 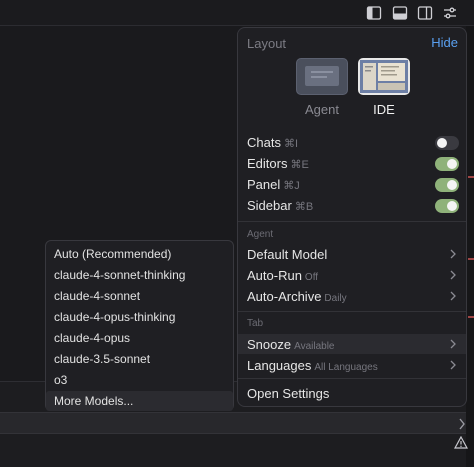 I want to click on sidebar-toggle, so click(x=447, y=206).